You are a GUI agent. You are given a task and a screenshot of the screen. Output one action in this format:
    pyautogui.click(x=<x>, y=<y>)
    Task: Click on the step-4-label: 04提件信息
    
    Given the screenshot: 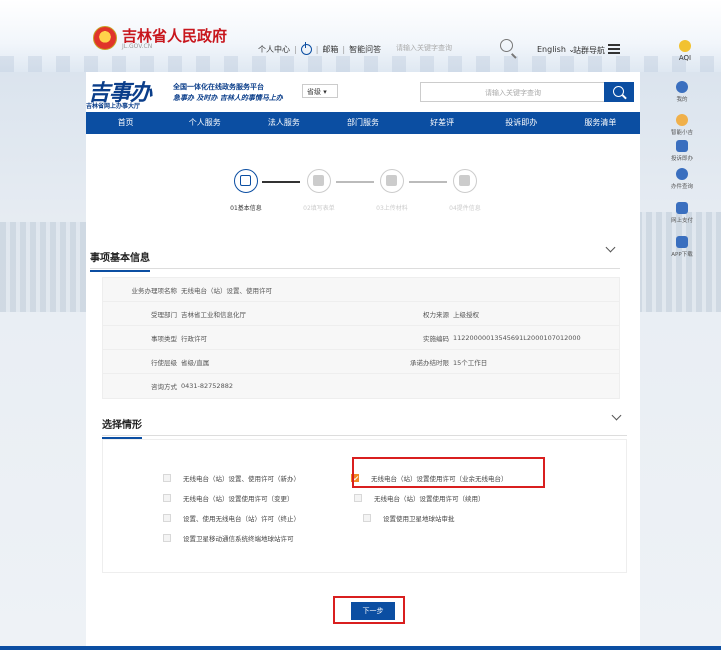 What is the action you would take?
    pyautogui.click(x=465, y=208)
    